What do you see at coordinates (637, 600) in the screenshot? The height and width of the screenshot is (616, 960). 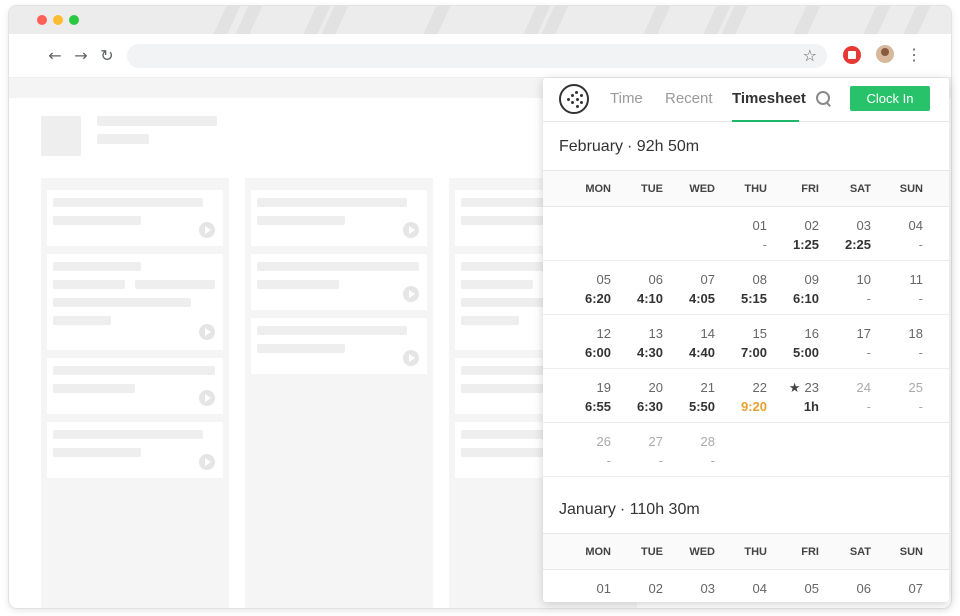 I see `day-hours: 0:50` at bounding box center [637, 600].